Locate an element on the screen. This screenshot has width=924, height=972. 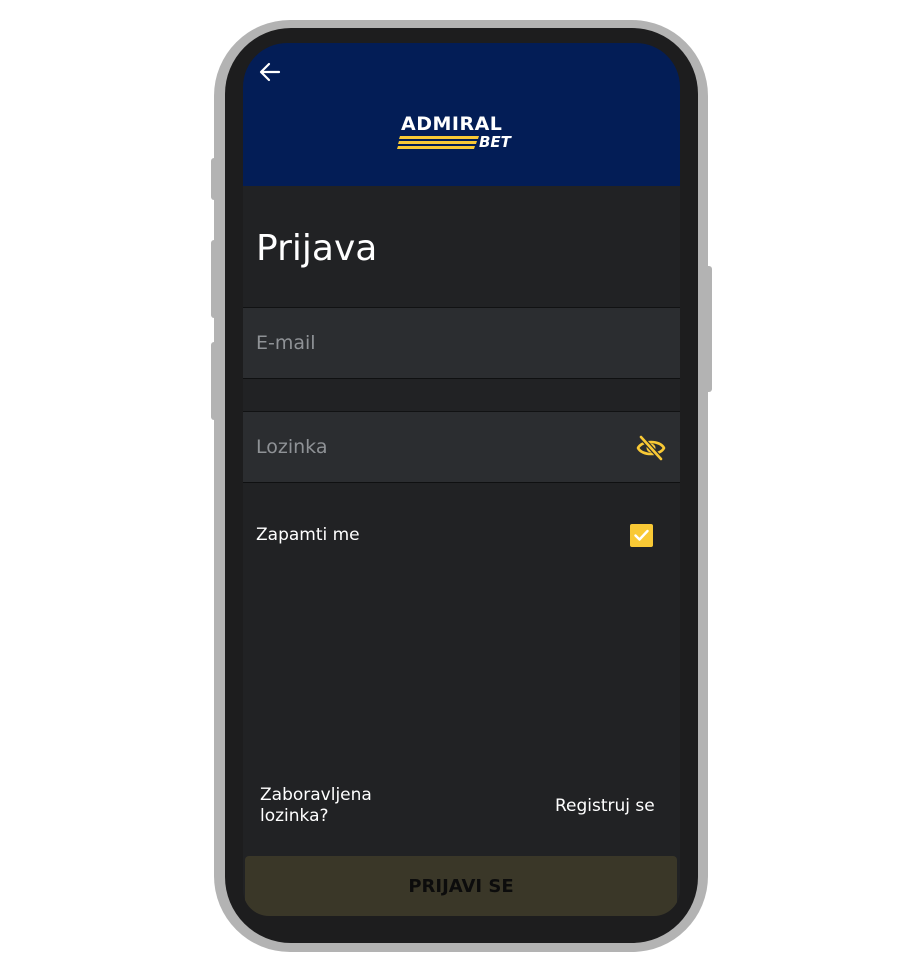
logo-text-admiral: ADMIRAL is located at coordinates (452, 124).